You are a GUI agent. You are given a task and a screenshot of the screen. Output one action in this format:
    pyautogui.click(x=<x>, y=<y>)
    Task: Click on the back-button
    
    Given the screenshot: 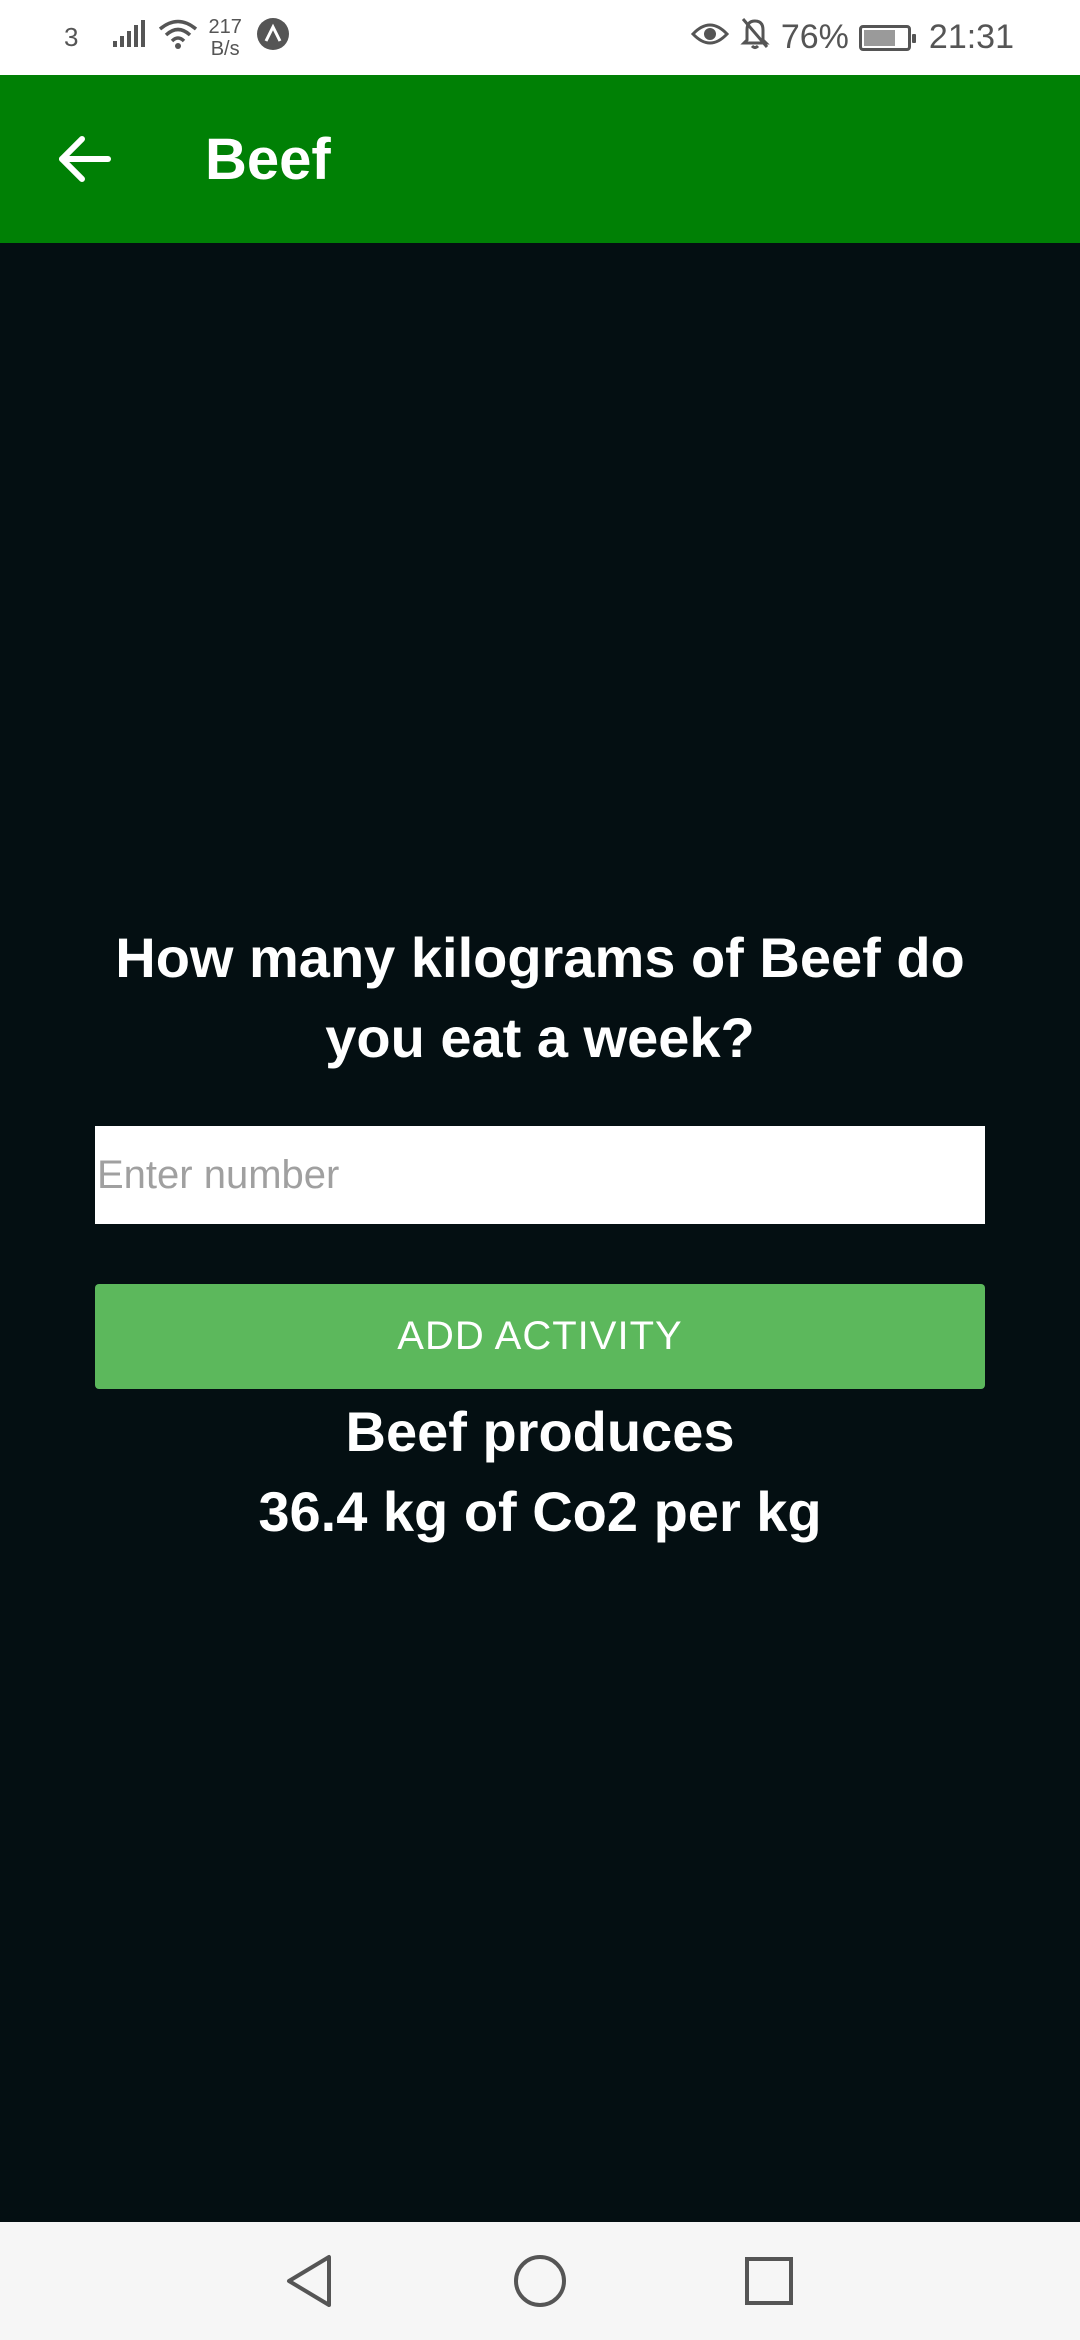 What is the action you would take?
    pyautogui.click(x=84, y=159)
    